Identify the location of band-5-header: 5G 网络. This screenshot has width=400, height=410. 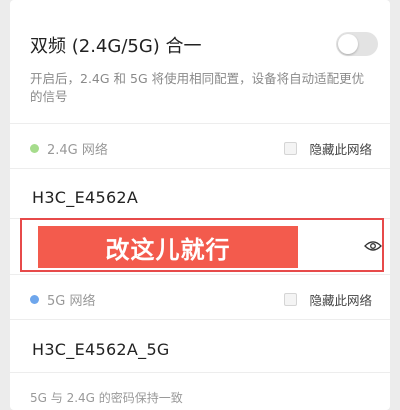
(62, 299).